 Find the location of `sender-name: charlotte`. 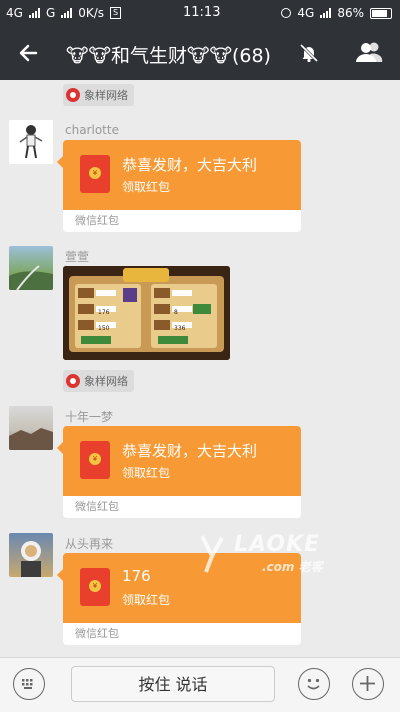

sender-name: charlotte is located at coordinates (92, 130).